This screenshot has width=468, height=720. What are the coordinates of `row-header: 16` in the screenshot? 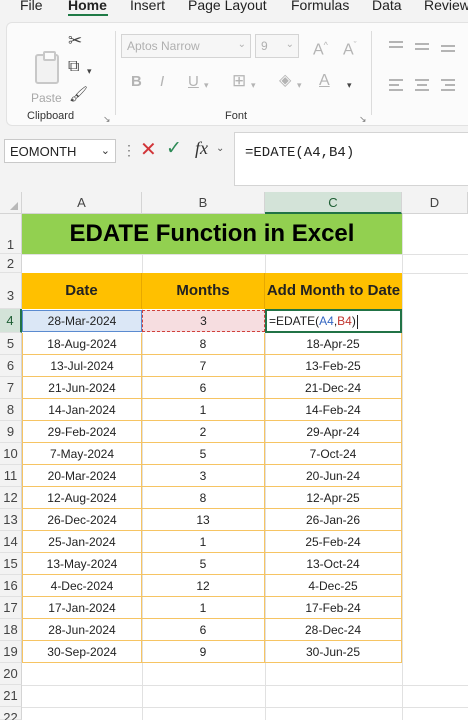 It's located at (11, 586).